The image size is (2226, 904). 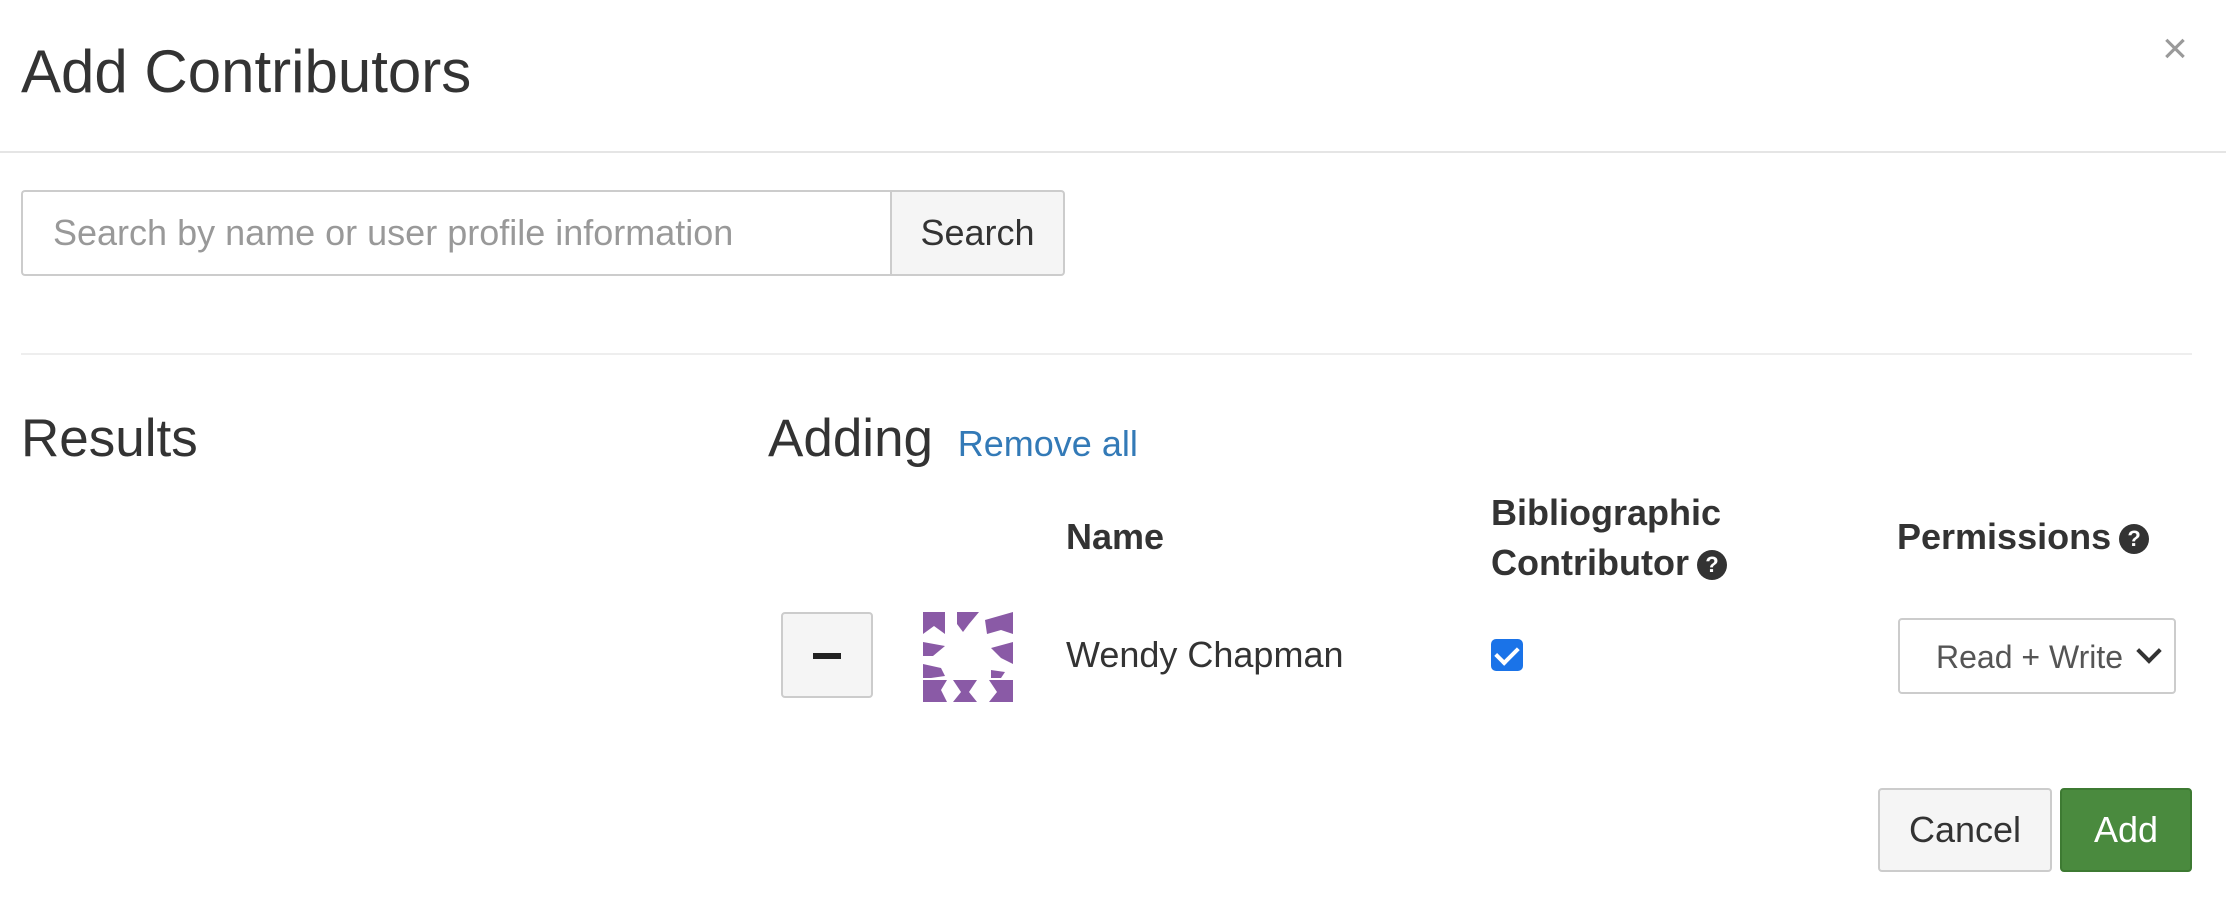 I want to click on column-header-bibliographic: Bibliographic Contributor?, so click(x=1651, y=538).